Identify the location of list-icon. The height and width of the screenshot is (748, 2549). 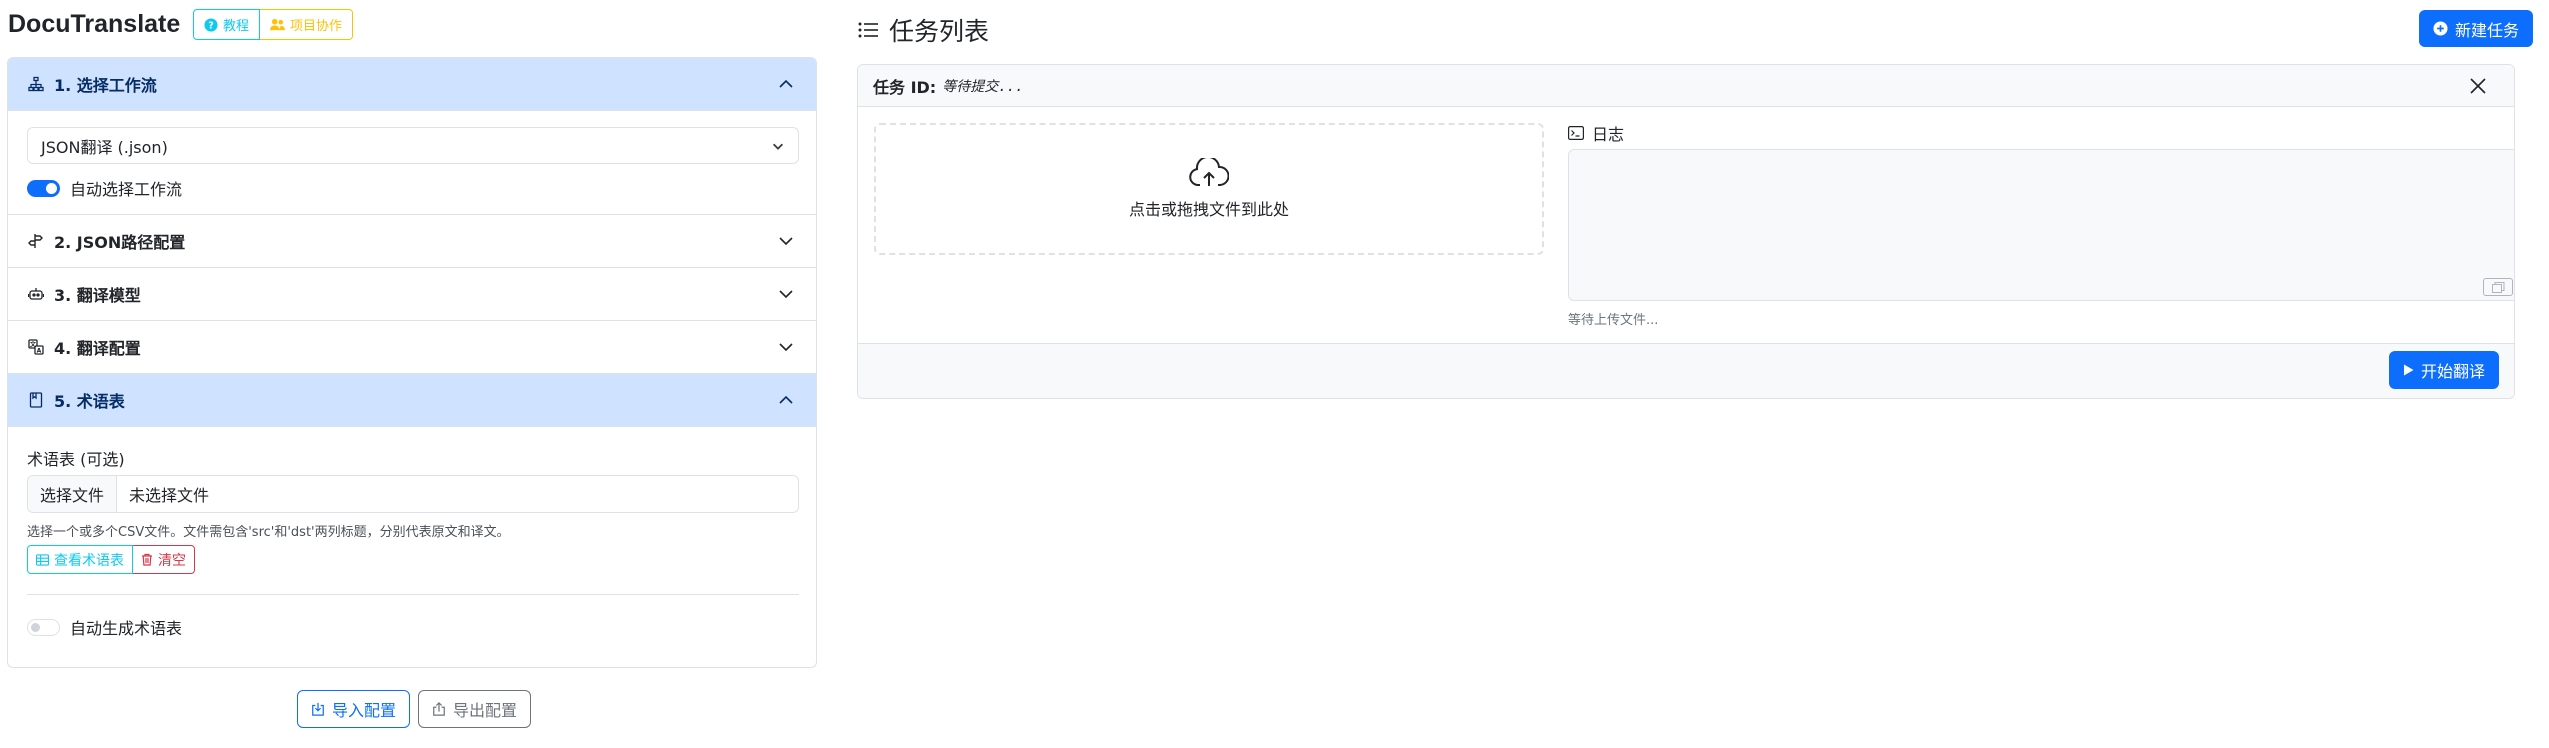
(868, 30).